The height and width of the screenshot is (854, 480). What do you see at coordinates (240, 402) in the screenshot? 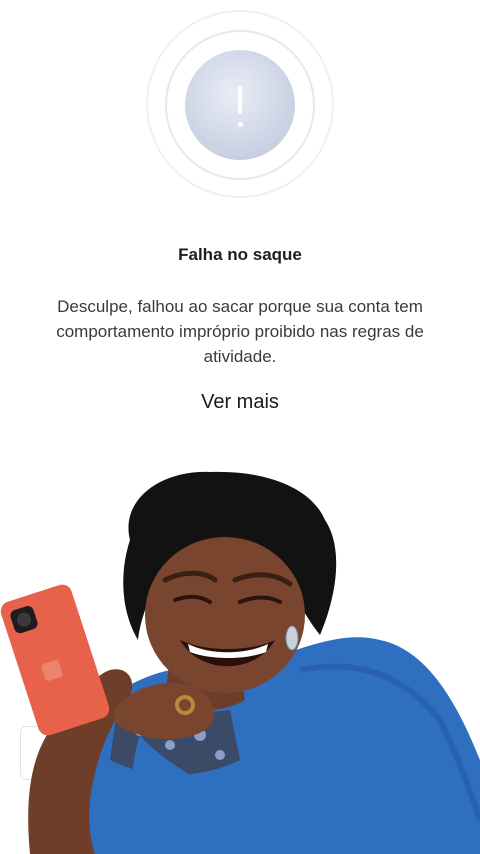
I see `see-more-link: Ver mais` at bounding box center [240, 402].